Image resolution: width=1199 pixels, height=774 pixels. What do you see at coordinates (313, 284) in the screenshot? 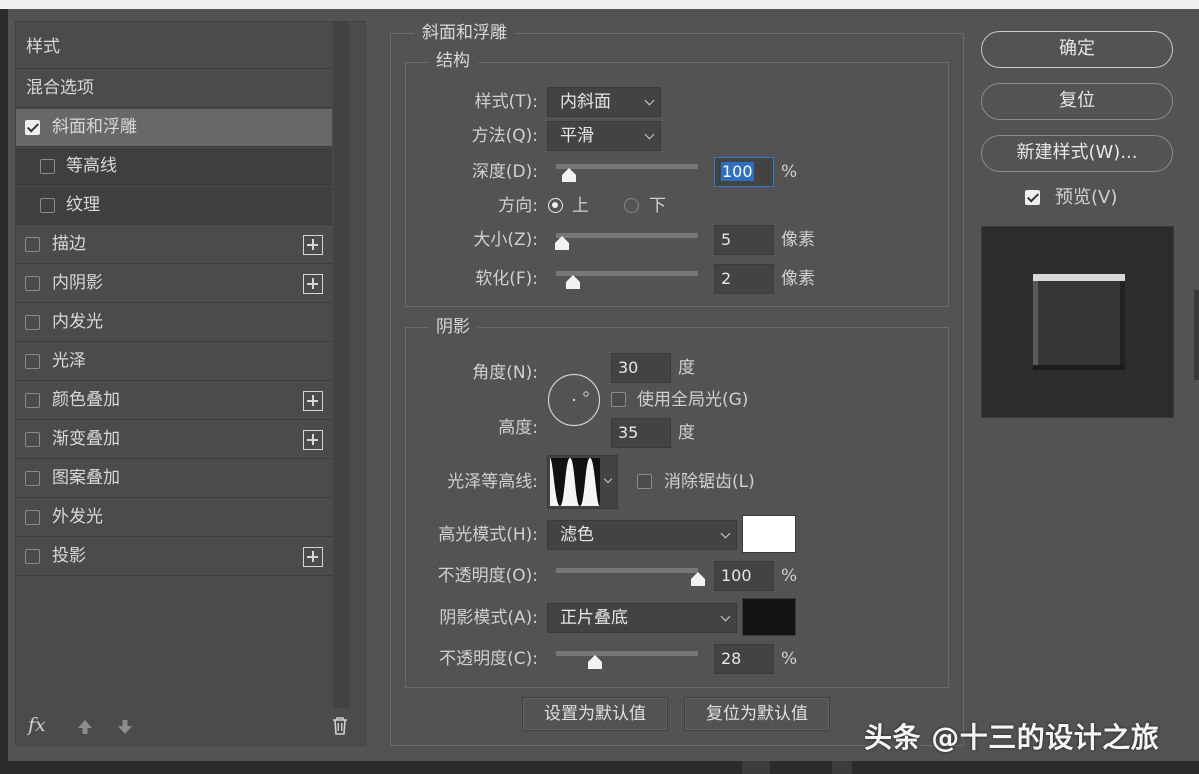
I see `add-inner-shadow-plus-icon` at bounding box center [313, 284].